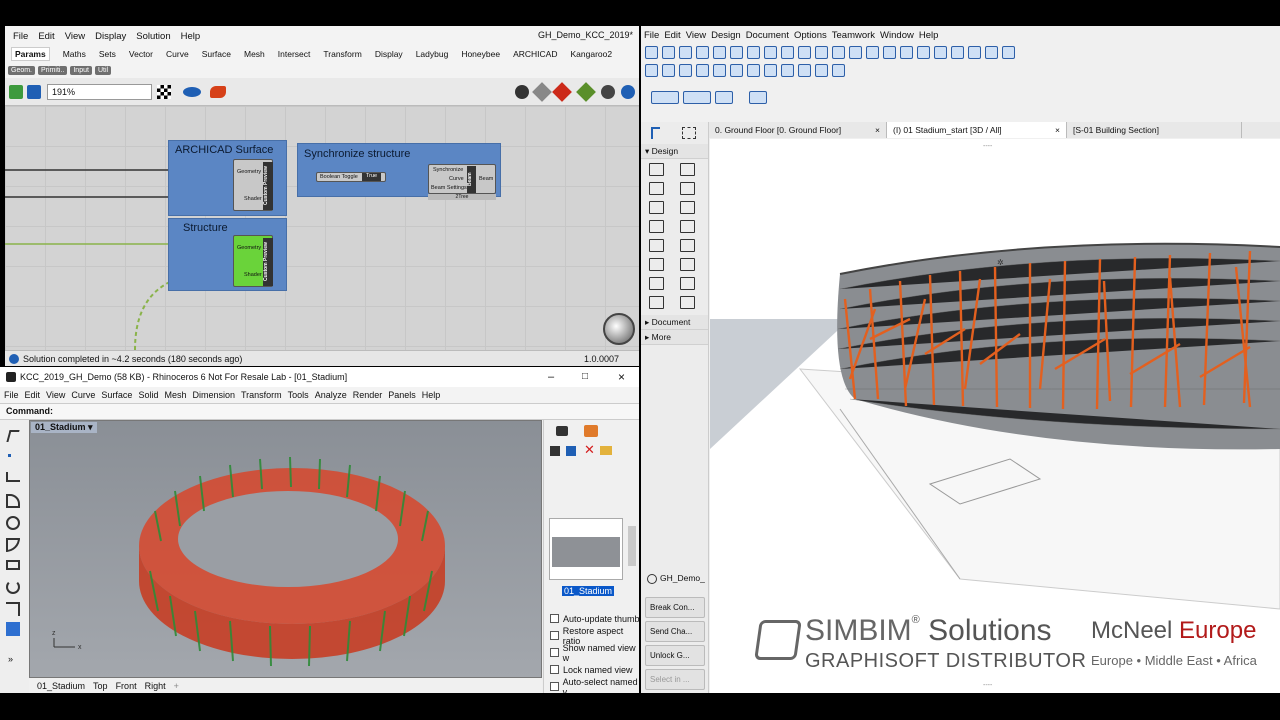 The image size is (1280, 720). I want to click on delete-view-icon: ✕, so click(589, 450).